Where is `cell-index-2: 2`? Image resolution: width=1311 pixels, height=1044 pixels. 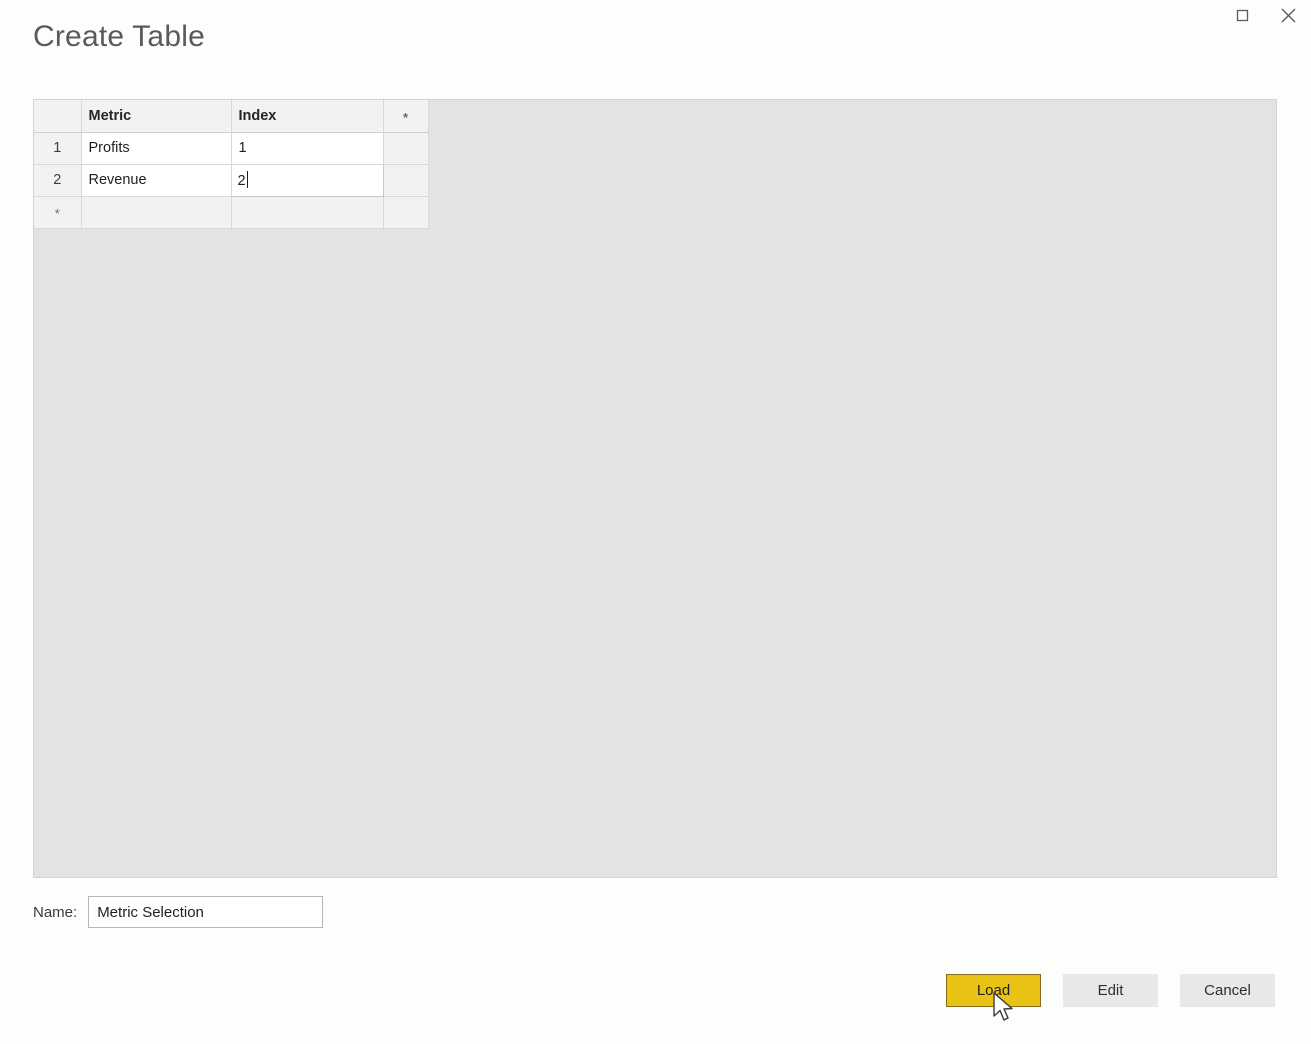
cell-index-2: 2 is located at coordinates (307, 180).